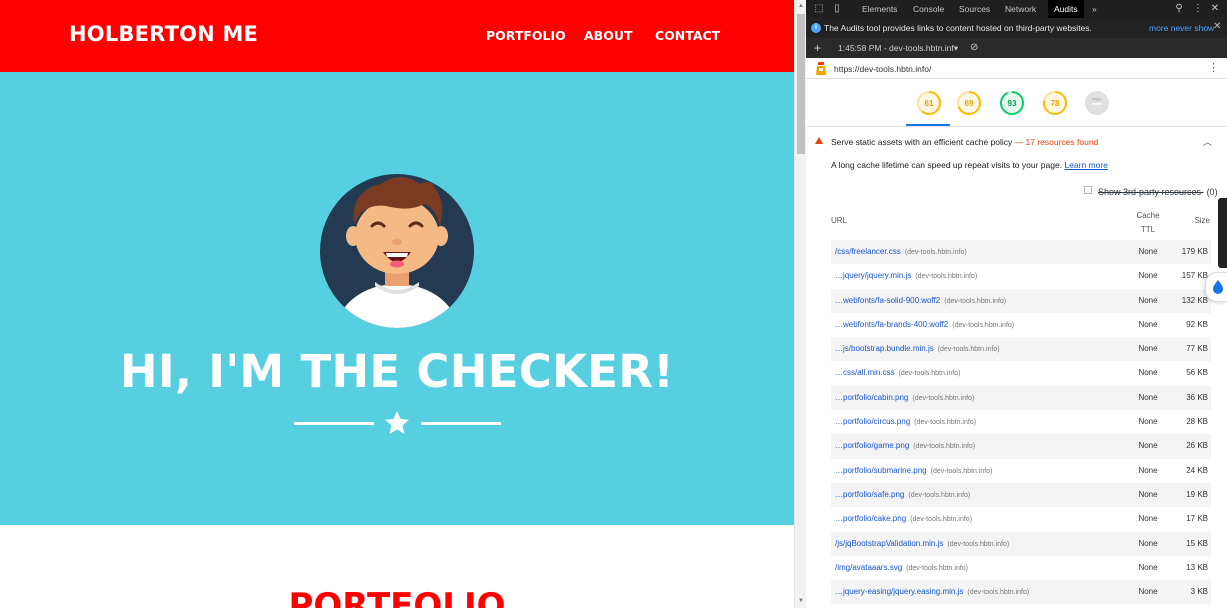  Describe the element at coordinates (1085, 165) in the screenshot. I see `learn-more-link: Learn more` at that location.